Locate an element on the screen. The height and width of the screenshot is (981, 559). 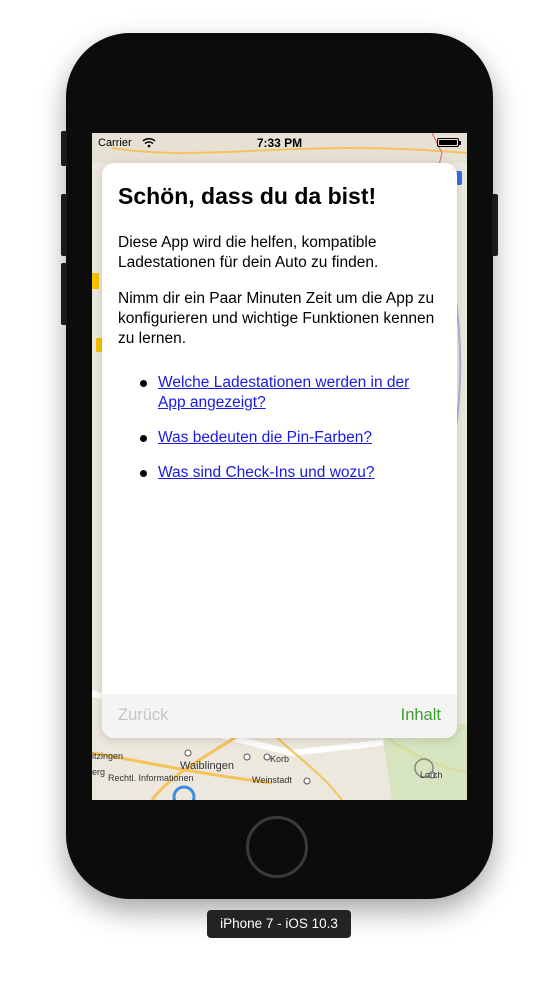
power-button is located at coordinates (495, 225).